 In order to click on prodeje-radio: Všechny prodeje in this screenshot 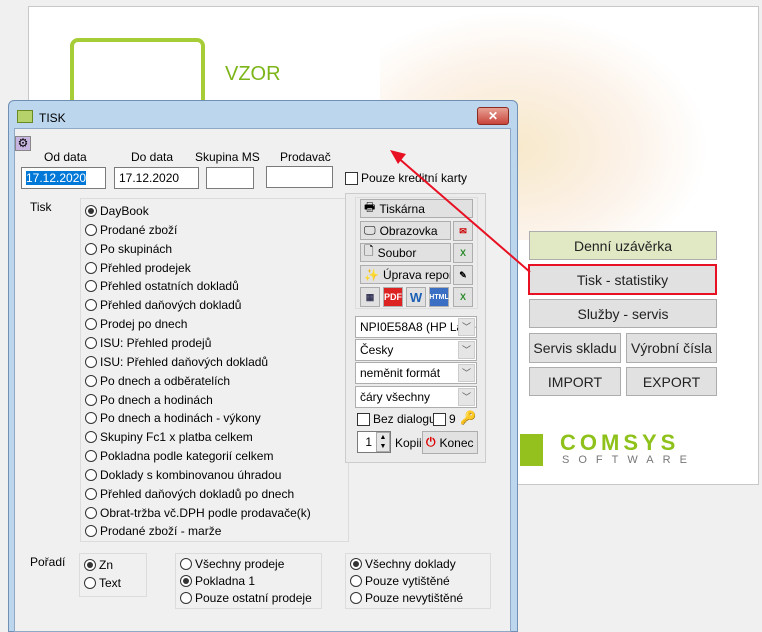, I will do `click(232, 564)`.